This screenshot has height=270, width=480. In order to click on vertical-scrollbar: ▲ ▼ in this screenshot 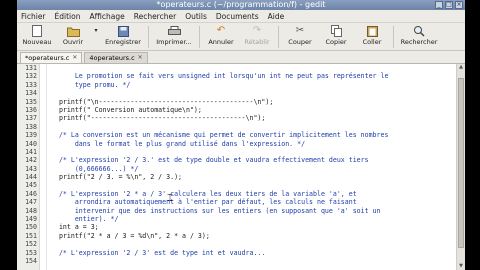, I will do `click(460, 167)`.